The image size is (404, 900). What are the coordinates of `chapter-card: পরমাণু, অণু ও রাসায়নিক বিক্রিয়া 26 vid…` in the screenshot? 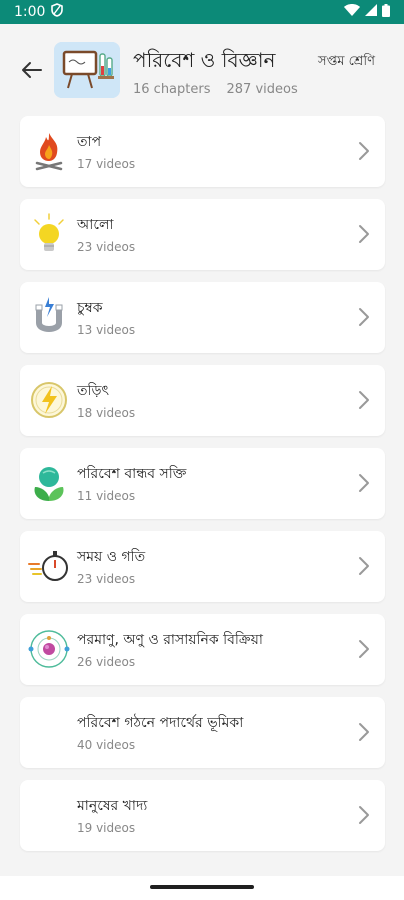 It's located at (202, 649).